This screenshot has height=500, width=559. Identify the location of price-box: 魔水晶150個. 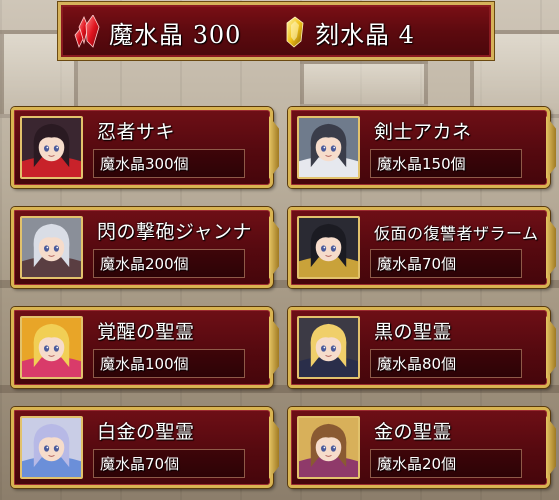
(446, 163).